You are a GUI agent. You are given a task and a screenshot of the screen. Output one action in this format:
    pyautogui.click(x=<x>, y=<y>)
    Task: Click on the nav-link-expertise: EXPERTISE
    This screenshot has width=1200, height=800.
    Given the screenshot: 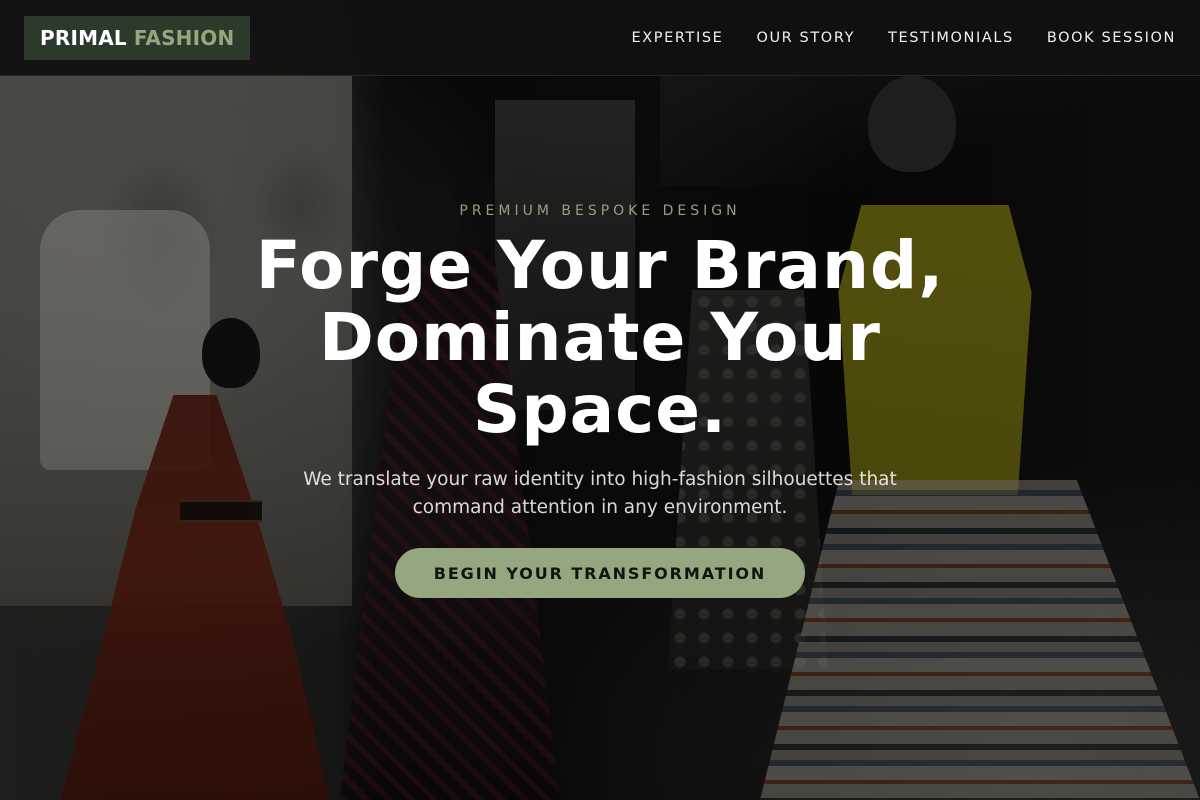 What is the action you would take?
    pyautogui.click(x=678, y=38)
    